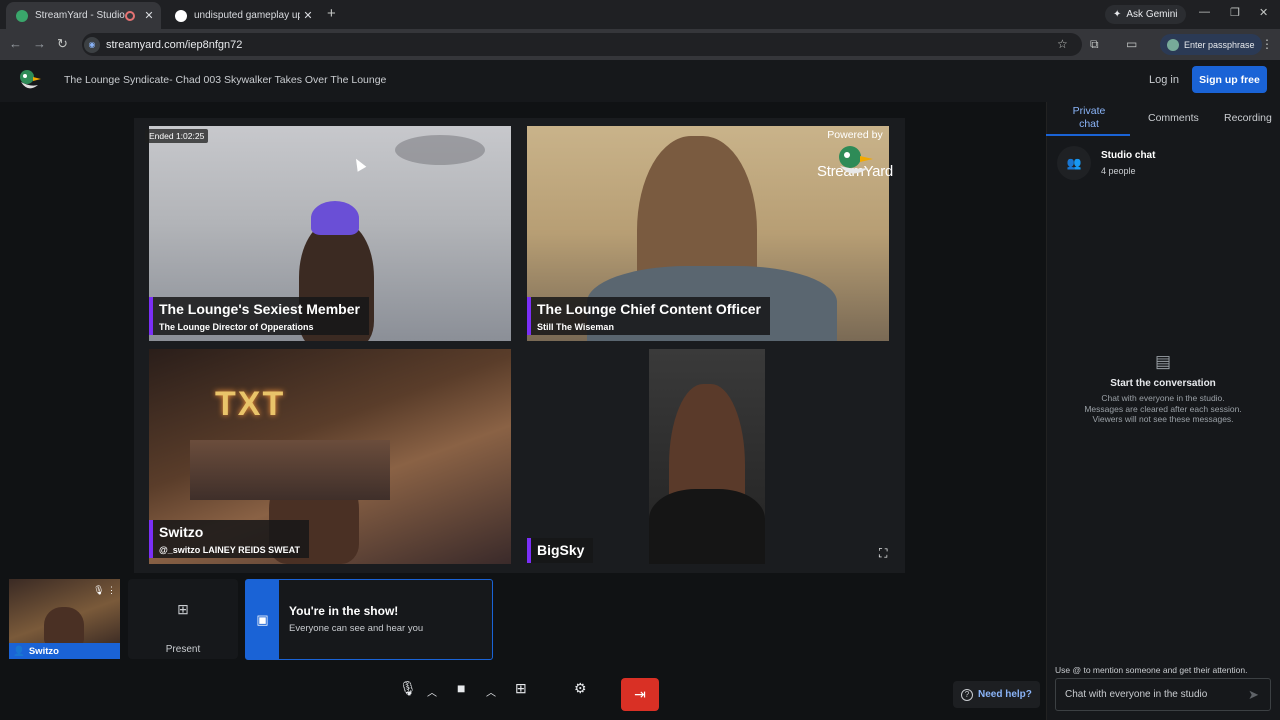 The image size is (1280, 720). Describe the element at coordinates (1117, 14) in the screenshot. I see `gemini-sparkle-icon: ✦` at that location.